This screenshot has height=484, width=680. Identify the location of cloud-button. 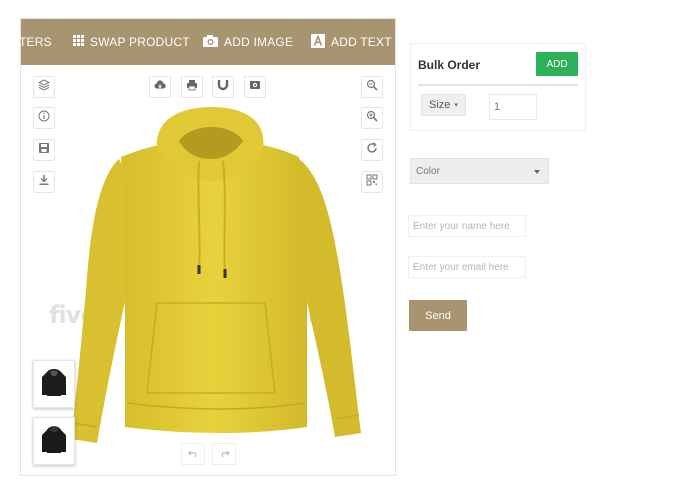
(160, 87).